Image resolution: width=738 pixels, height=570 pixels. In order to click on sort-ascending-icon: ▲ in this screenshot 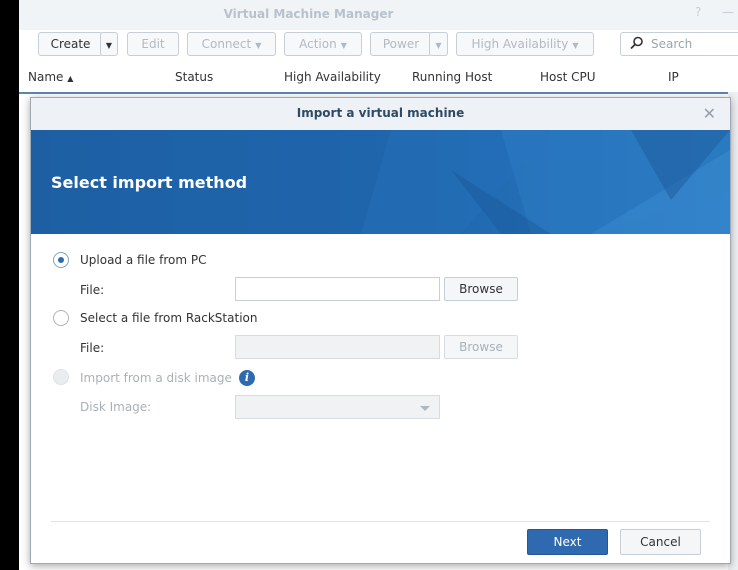, I will do `click(70, 78)`.